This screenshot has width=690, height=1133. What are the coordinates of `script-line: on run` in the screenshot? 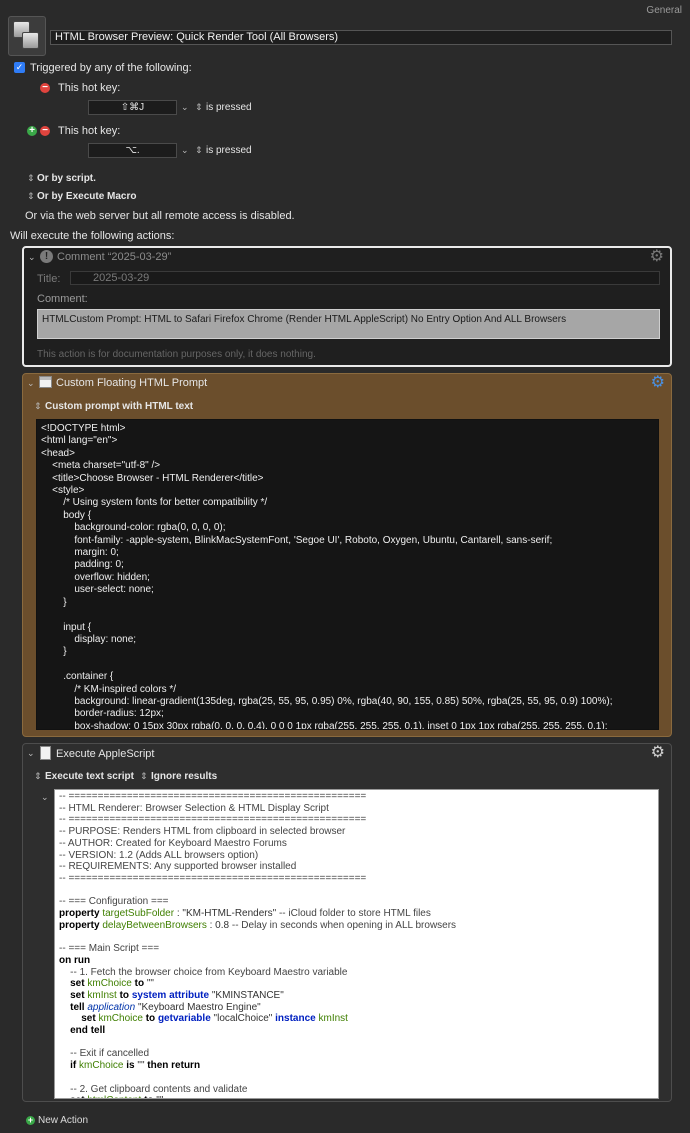 It's located at (75, 960).